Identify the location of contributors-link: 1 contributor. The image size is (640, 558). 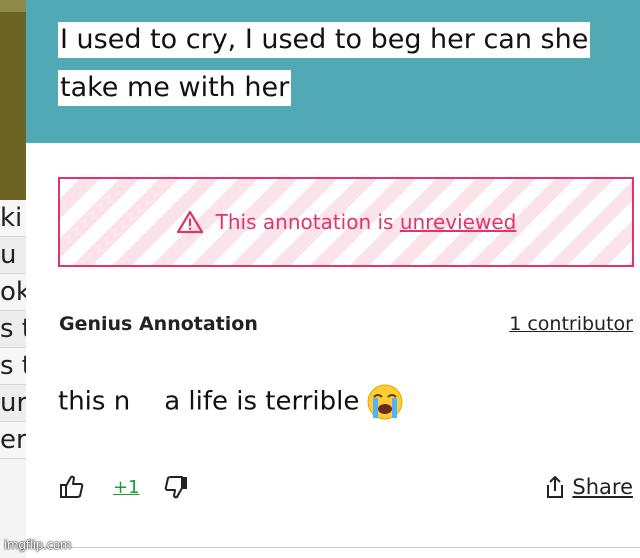
(571, 324).